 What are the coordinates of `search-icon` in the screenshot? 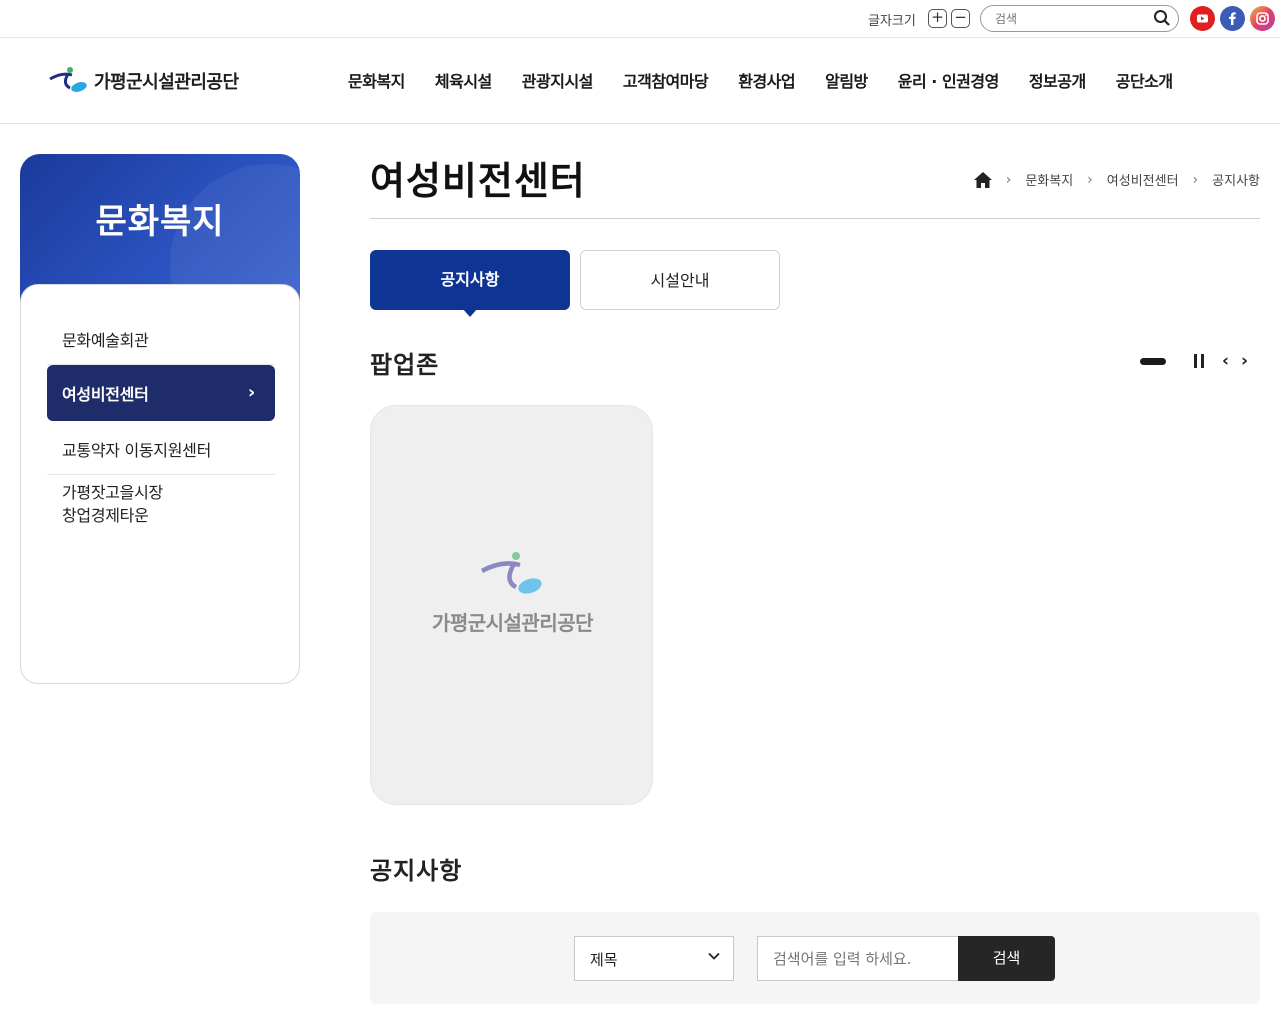 It's located at (1162, 18).